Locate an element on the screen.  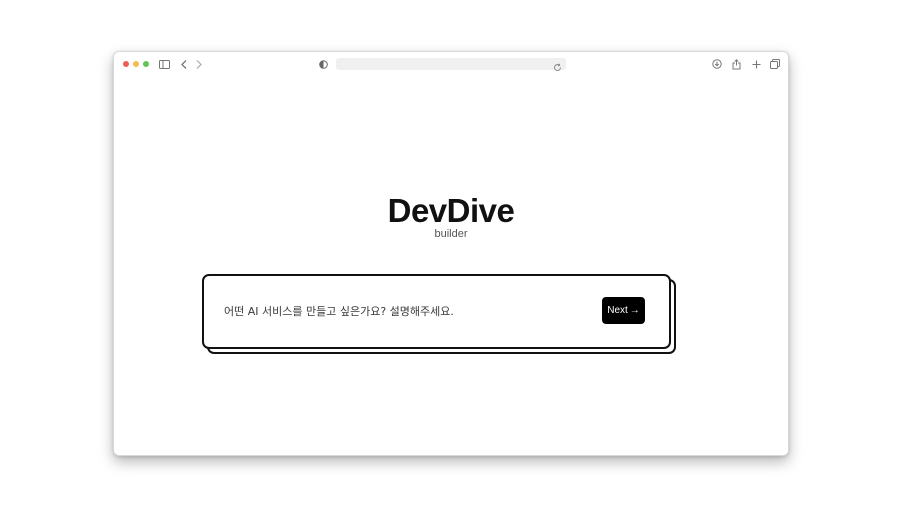
download-icon is located at coordinates (717, 64).